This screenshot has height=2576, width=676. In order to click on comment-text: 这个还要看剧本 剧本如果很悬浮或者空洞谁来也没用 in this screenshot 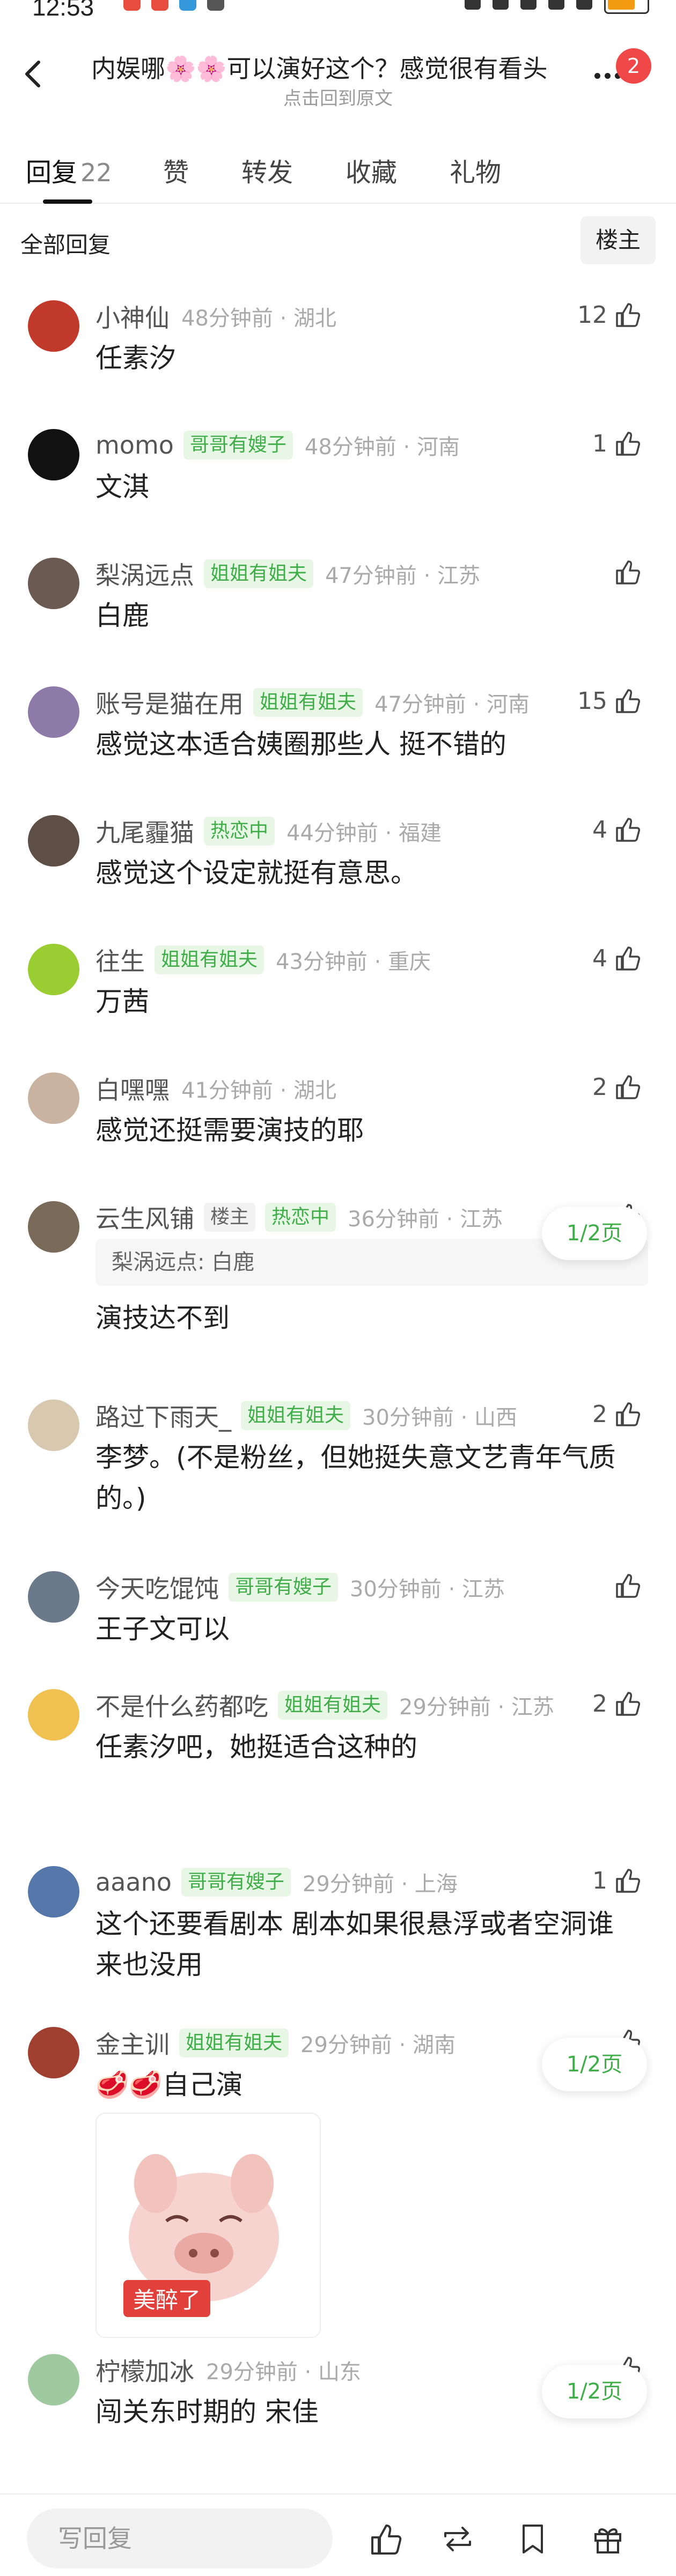, I will do `click(354, 1944)`.